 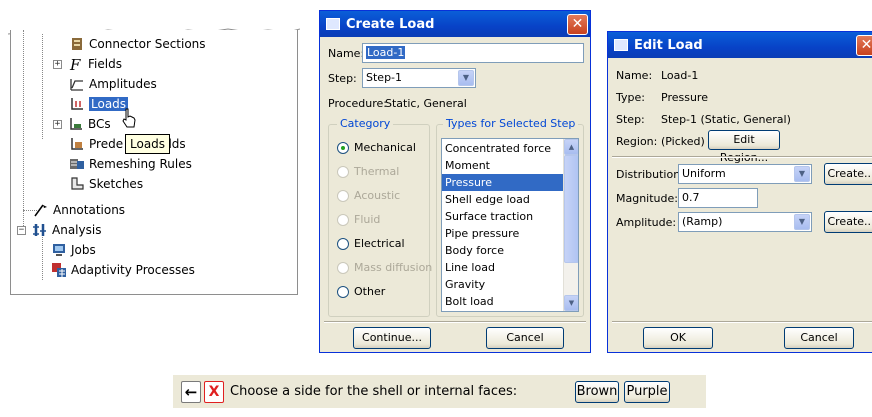 What do you see at coordinates (76, 85) in the screenshot?
I see `amplitude-icon` at bounding box center [76, 85].